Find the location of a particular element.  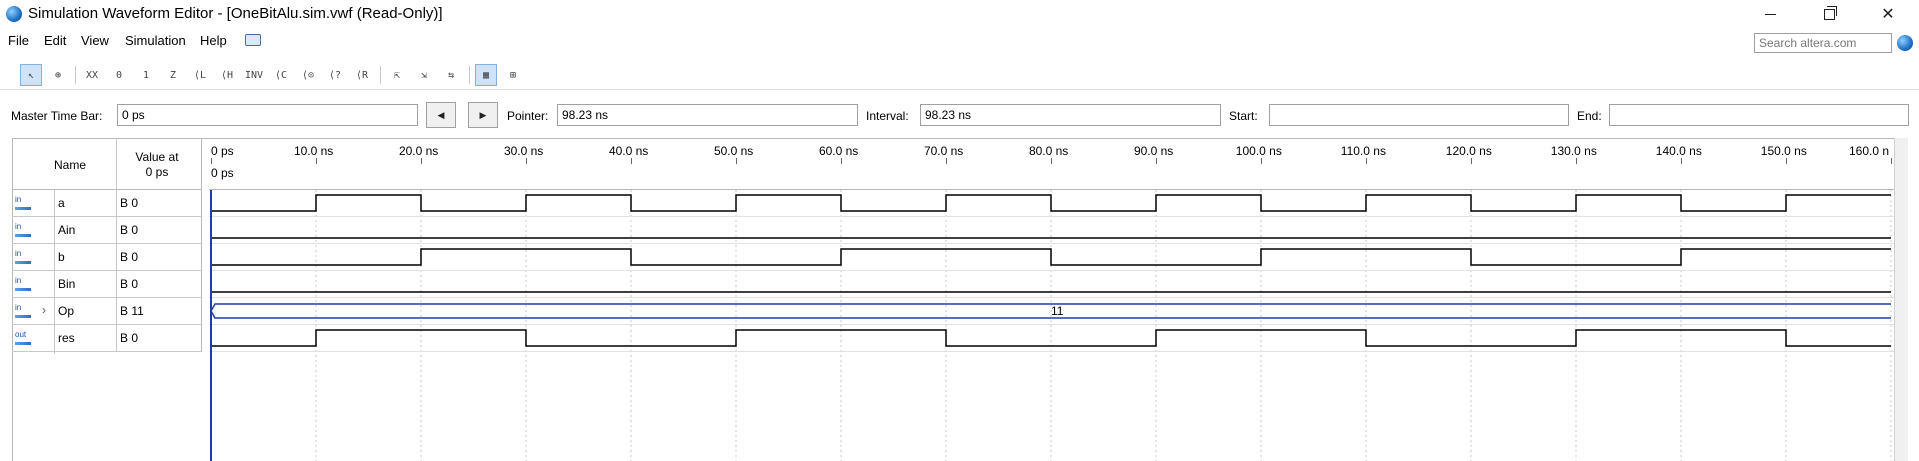

next-transition-button: ▶ is located at coordinates (483, 115).